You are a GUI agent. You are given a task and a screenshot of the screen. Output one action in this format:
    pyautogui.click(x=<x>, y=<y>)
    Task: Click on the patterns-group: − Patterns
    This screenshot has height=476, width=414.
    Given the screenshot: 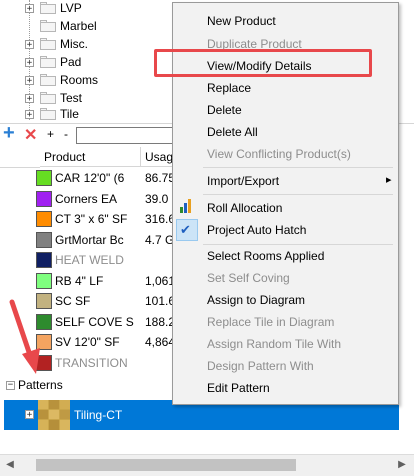 What is the action you would take?
    pyautogui.click(x=34, y=385)
    